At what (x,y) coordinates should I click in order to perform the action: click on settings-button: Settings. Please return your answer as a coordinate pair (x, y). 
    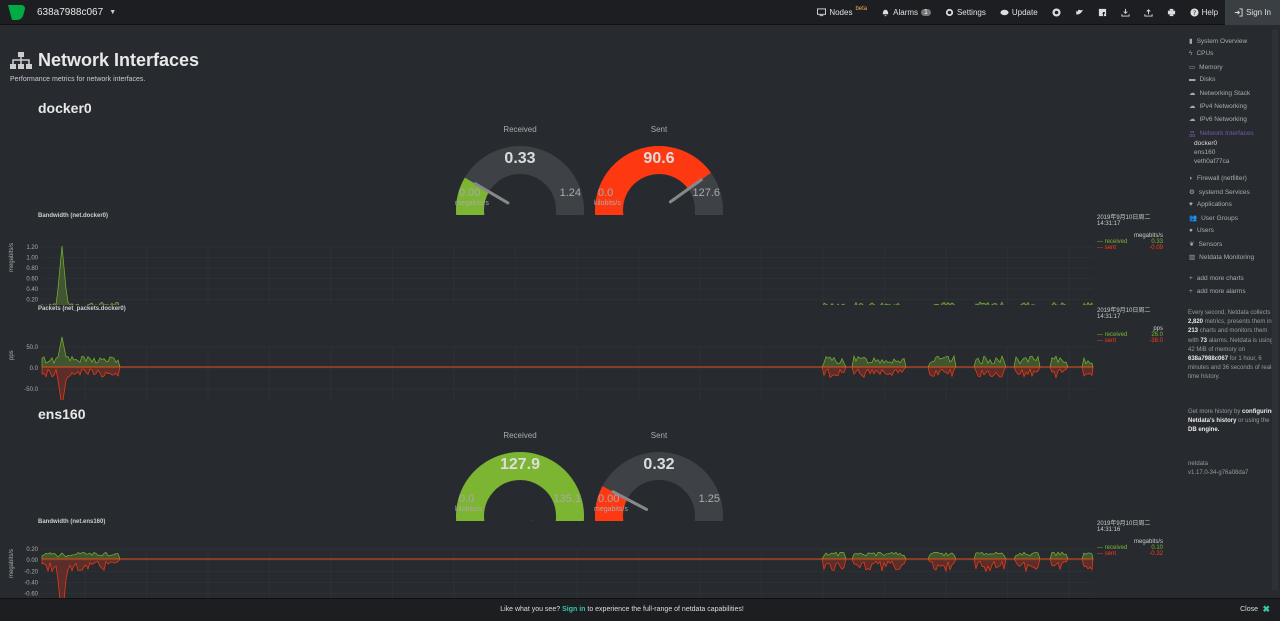
    Looking at the image, I should click on (965, 12).